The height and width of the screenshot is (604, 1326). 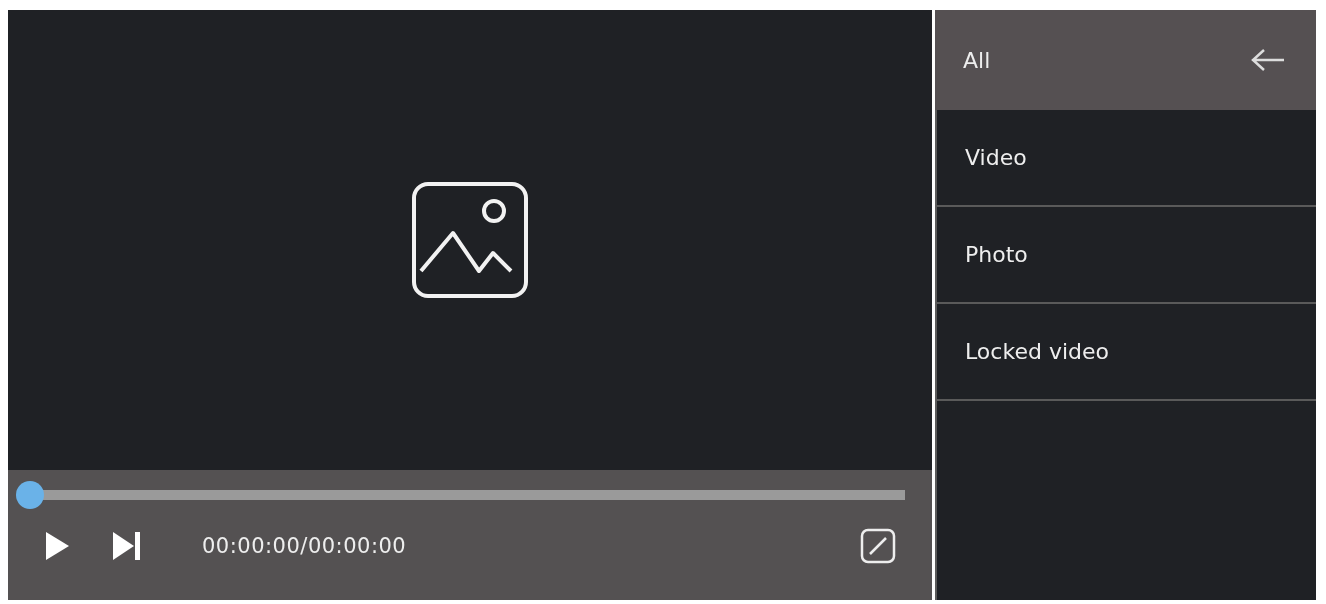 I want to click on fullscreen-icon, so click(x=878, y=546).